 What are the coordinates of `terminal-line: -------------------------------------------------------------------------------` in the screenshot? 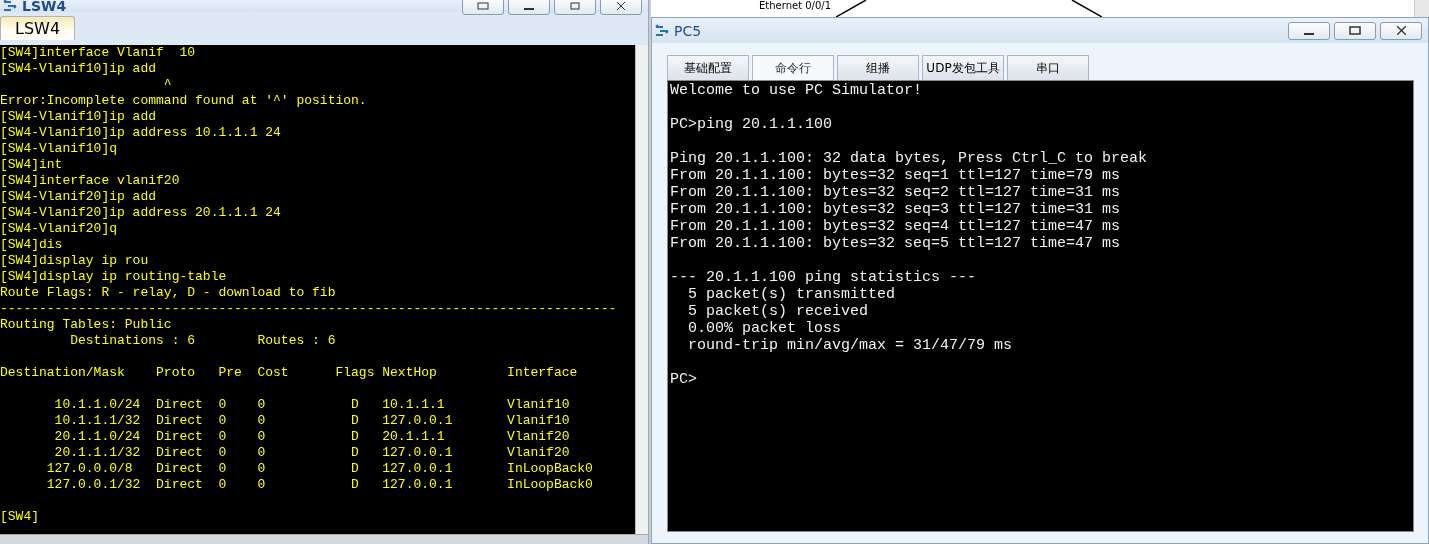 It's located at (309, 309).